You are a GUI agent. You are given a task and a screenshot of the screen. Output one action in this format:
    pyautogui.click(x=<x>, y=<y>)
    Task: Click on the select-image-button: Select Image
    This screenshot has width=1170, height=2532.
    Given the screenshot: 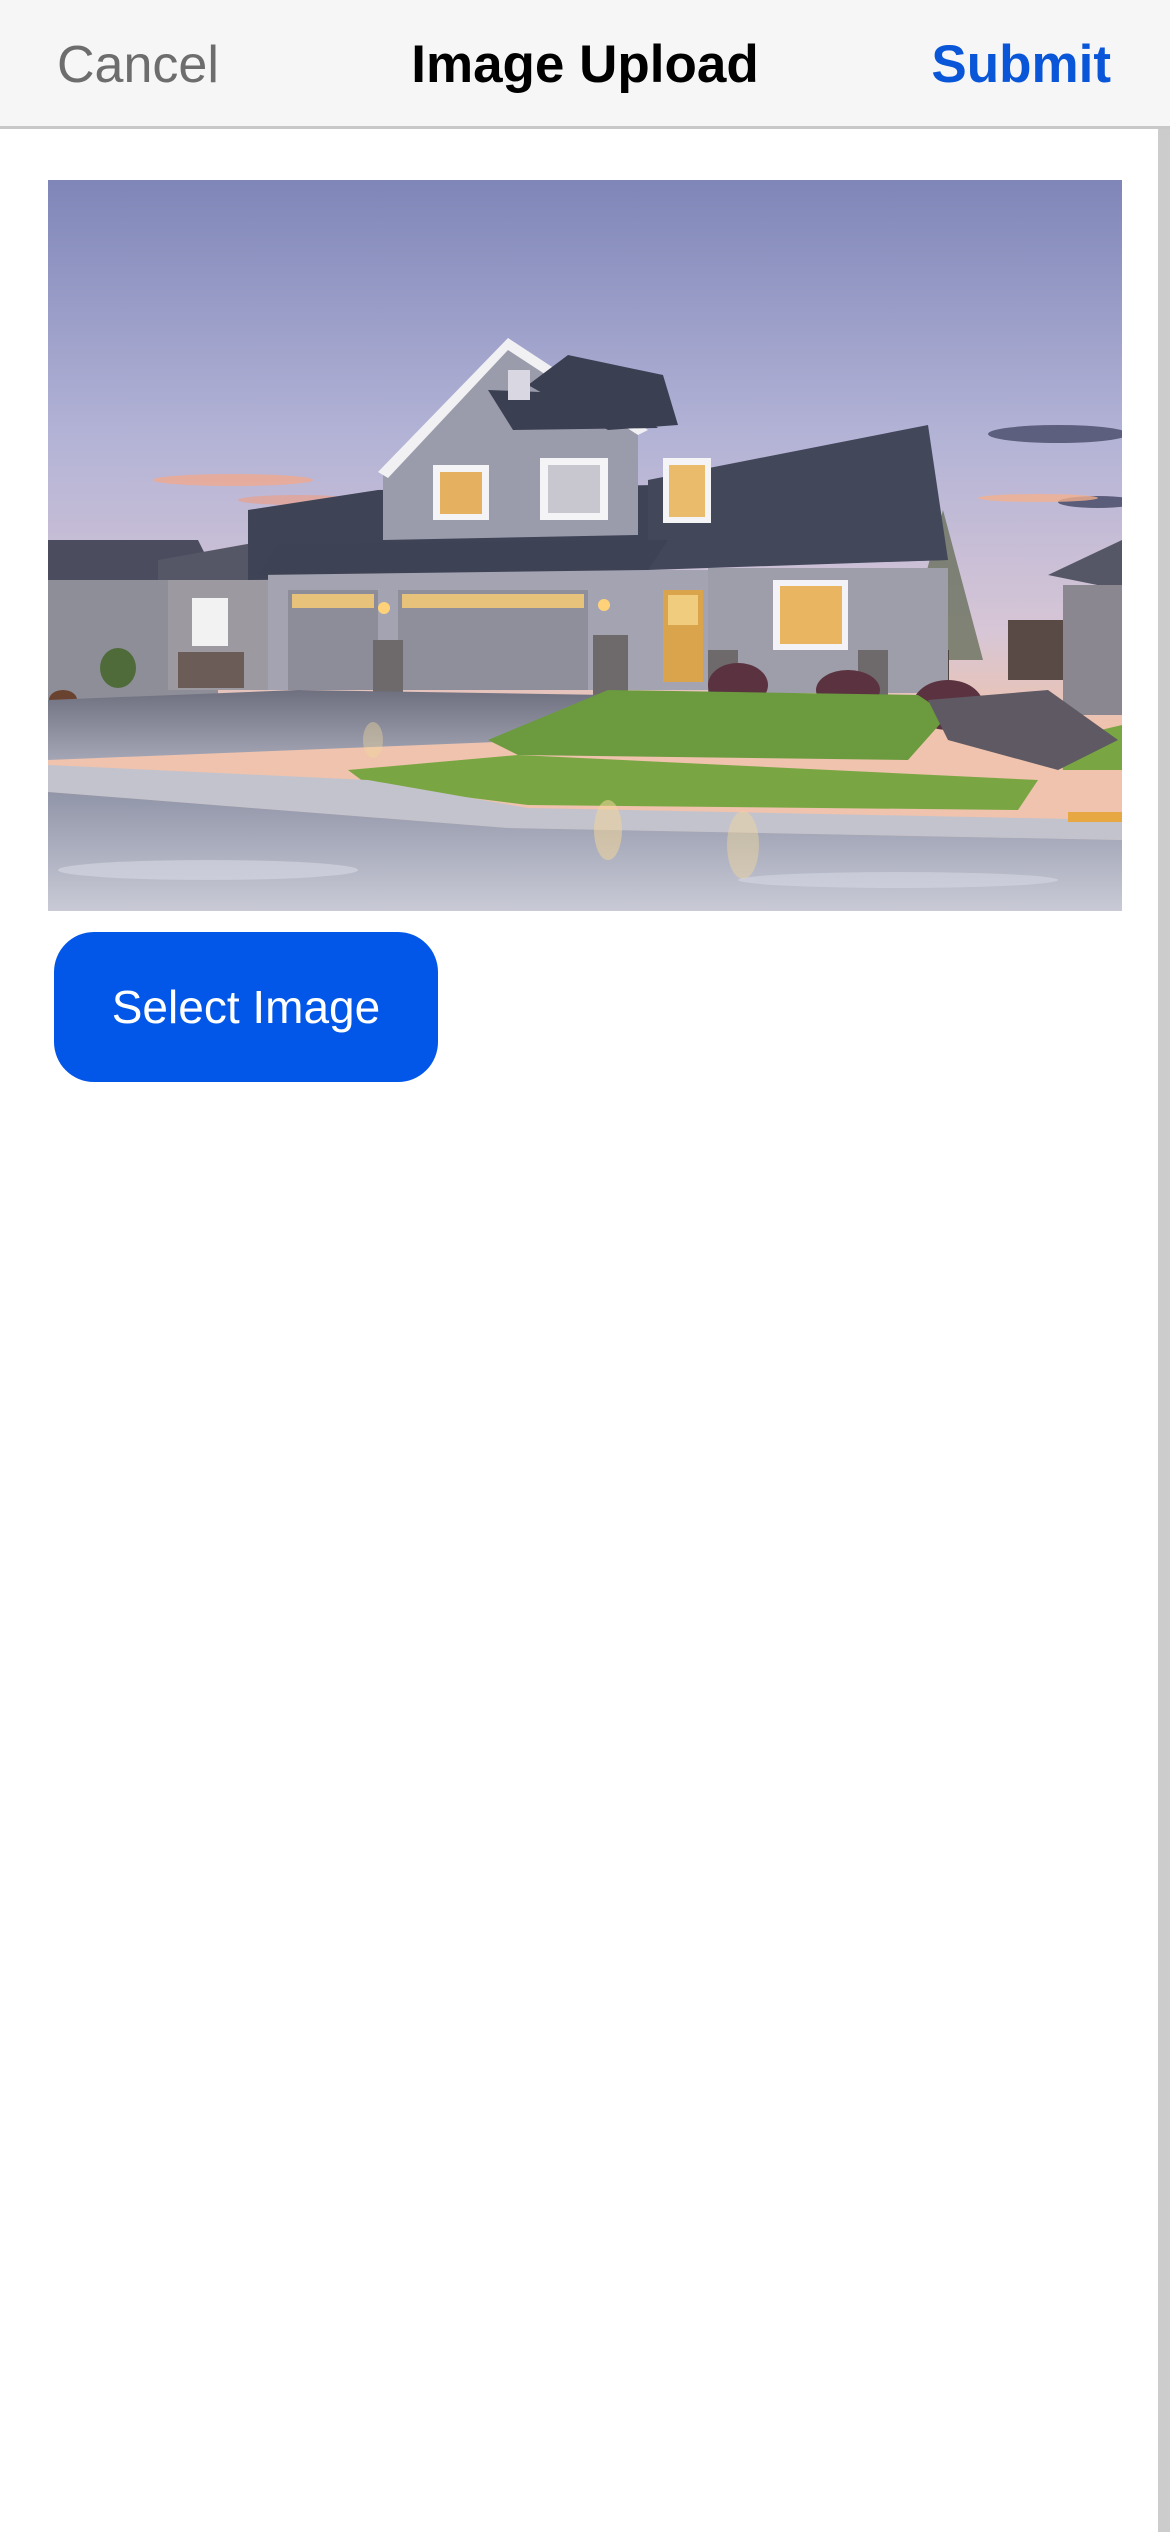 What is the action you would take?
    pyautogui.click(x=246, y=1007)
    